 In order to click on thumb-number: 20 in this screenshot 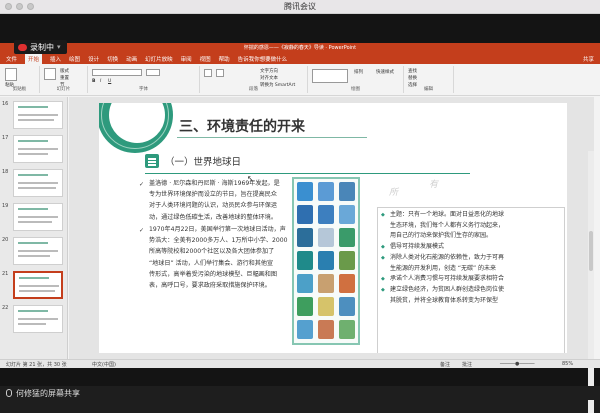, I will do `click(5, 240)`.